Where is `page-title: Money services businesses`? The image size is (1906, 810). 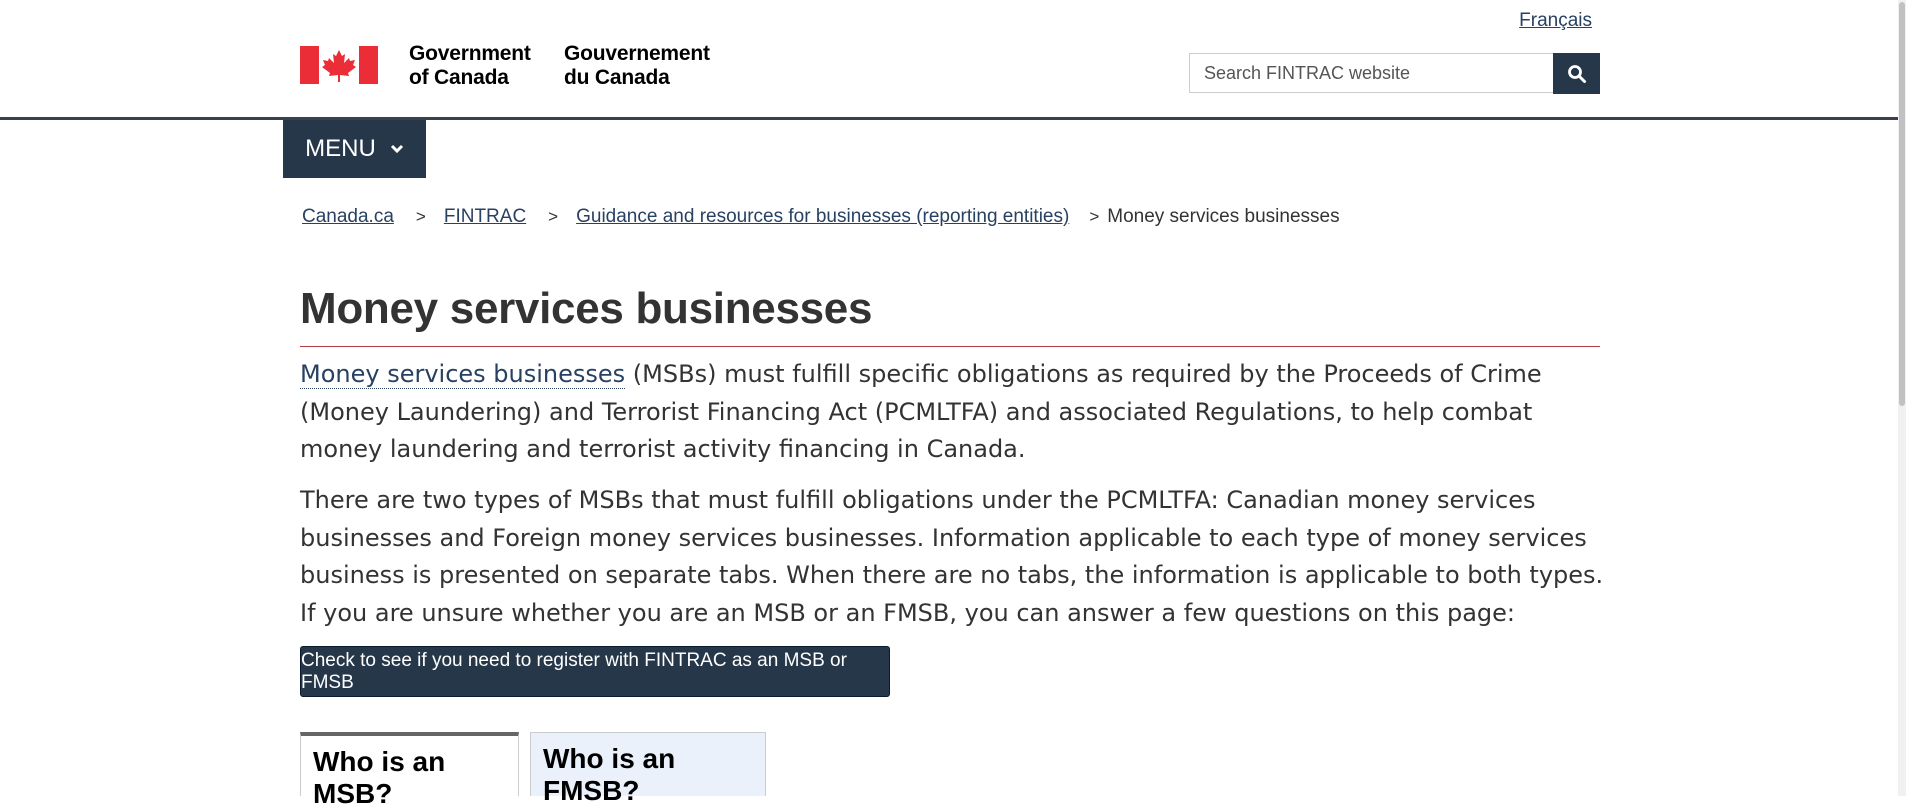
page-title: Money services businesses is located at coordinates (586, 308).